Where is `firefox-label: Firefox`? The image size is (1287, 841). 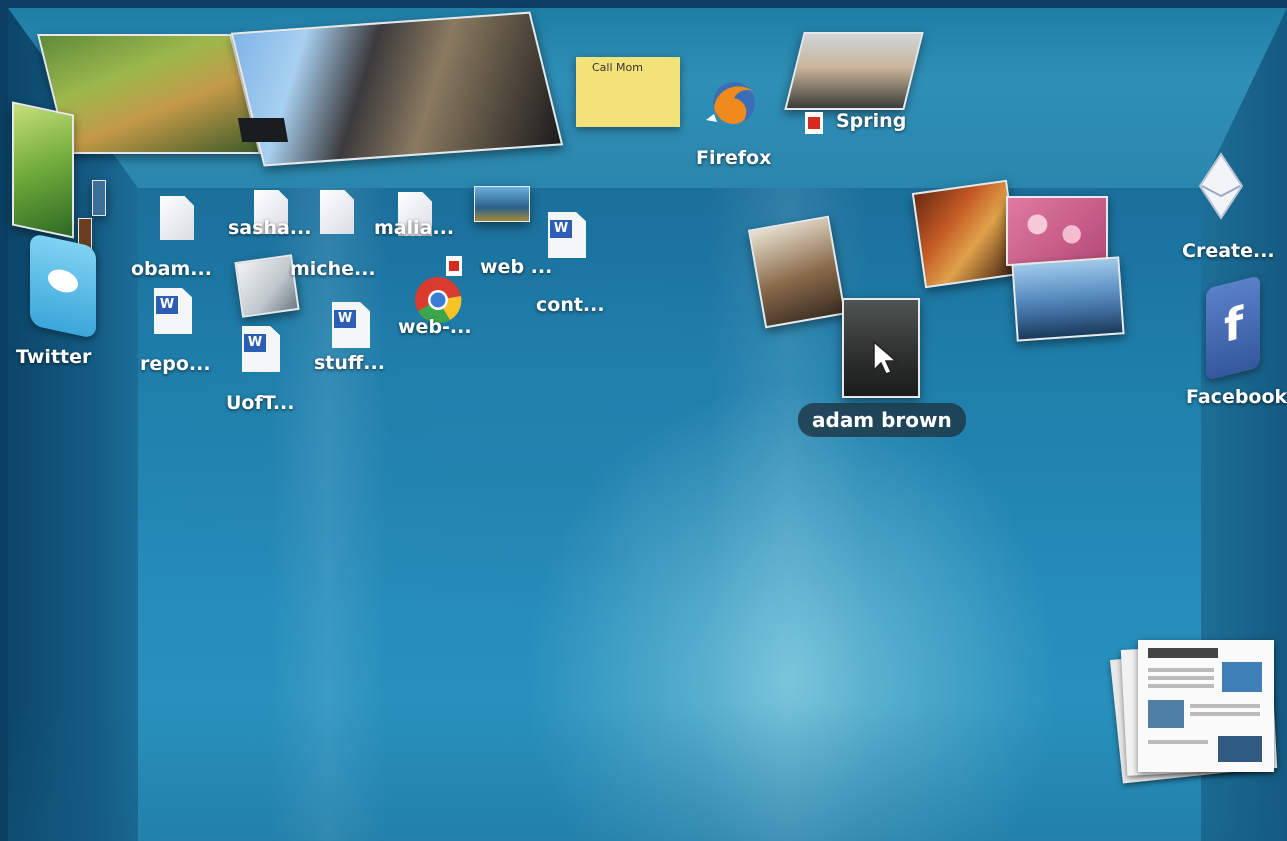
firefox-label: Firefox is located at coordinates (733, 158).